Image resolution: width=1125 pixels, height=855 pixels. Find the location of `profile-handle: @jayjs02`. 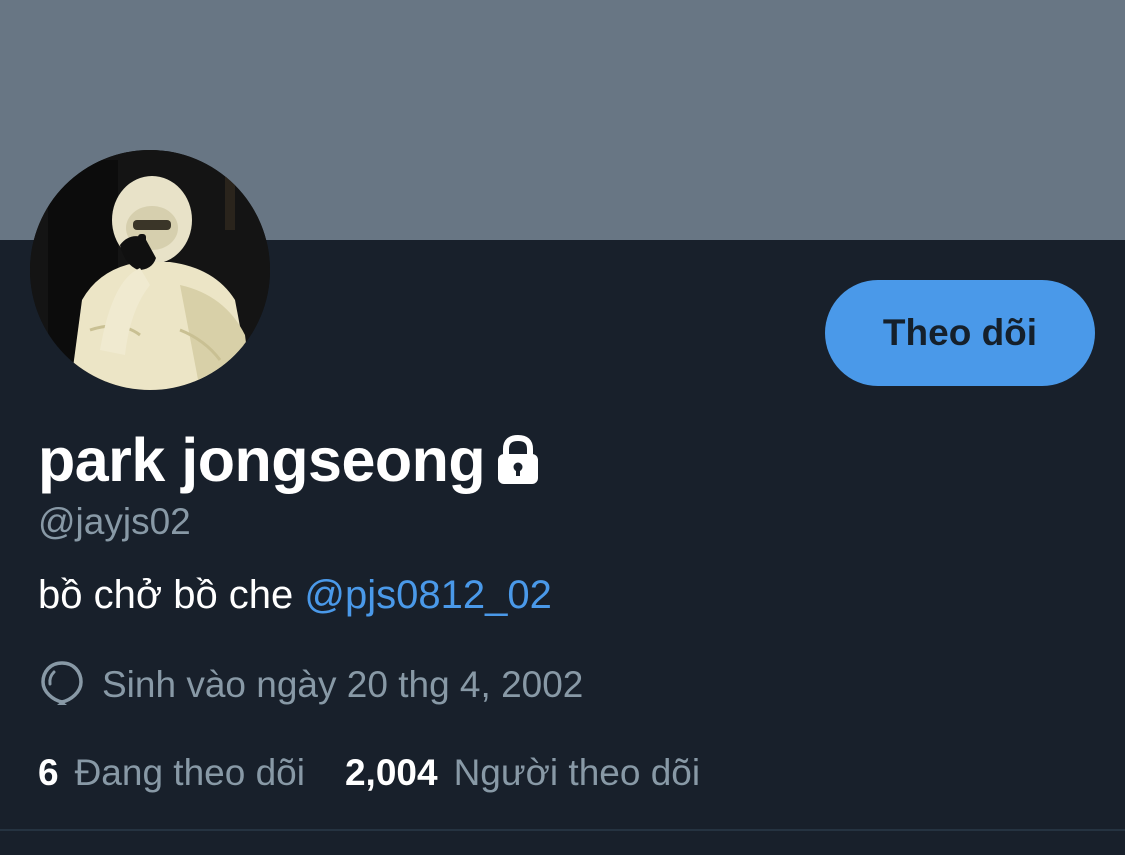

profile-handle: @jayjs02 is located at coordinates (114, 521).